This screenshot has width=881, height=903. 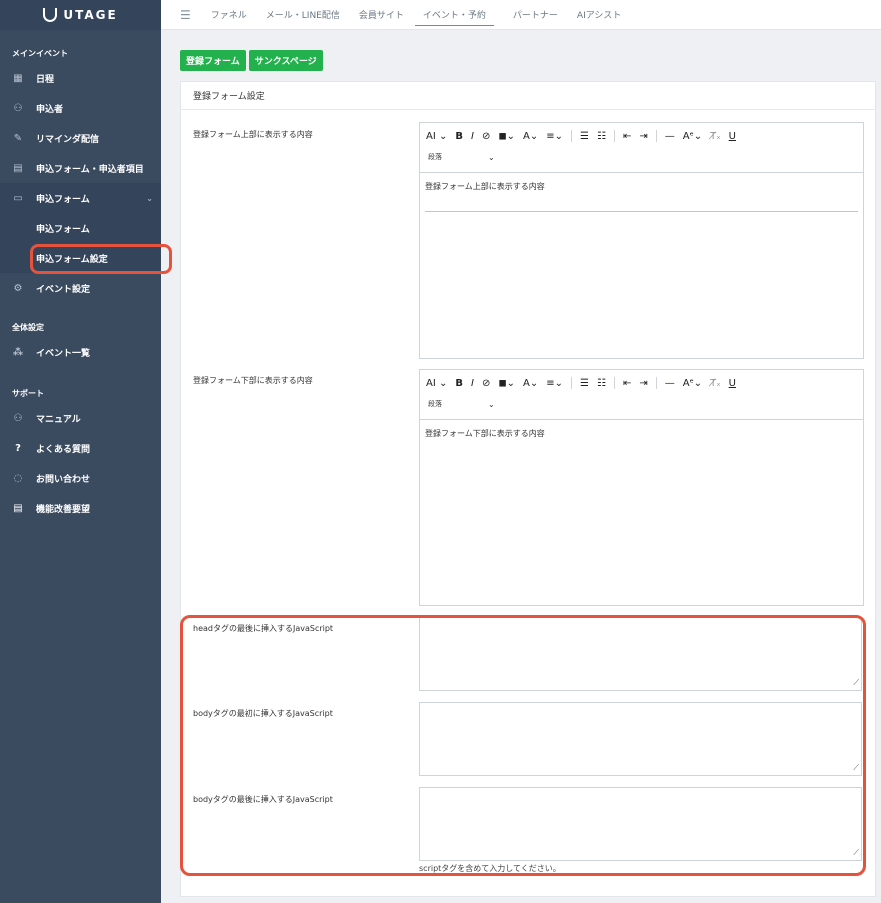 I want to click on page-buttons: 登録フォーム サンクスページ, so click(x=253, y=60).